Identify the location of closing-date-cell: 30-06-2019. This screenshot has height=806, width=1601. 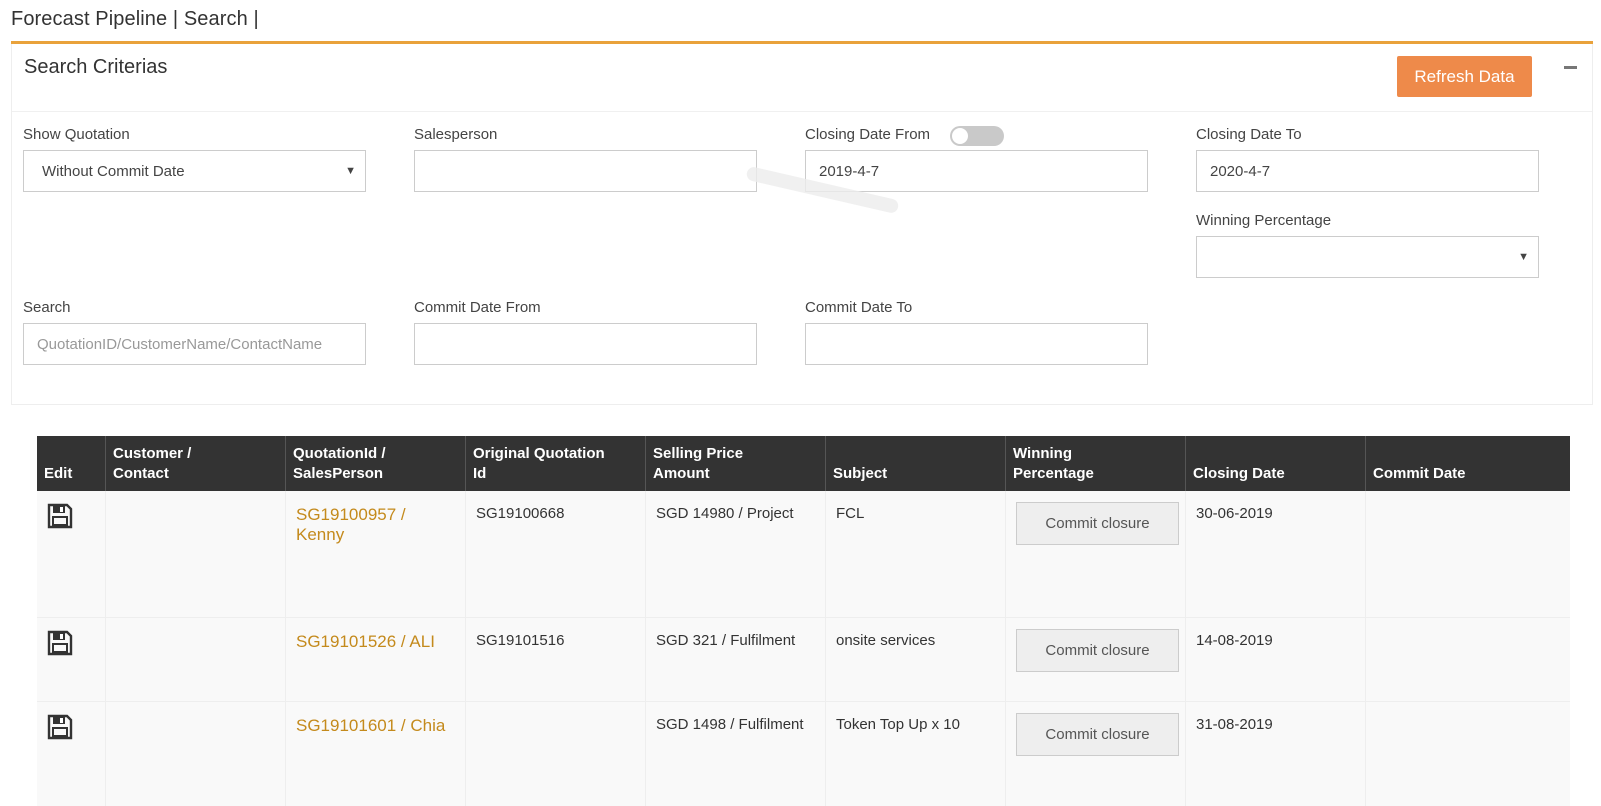
(1276, 554).